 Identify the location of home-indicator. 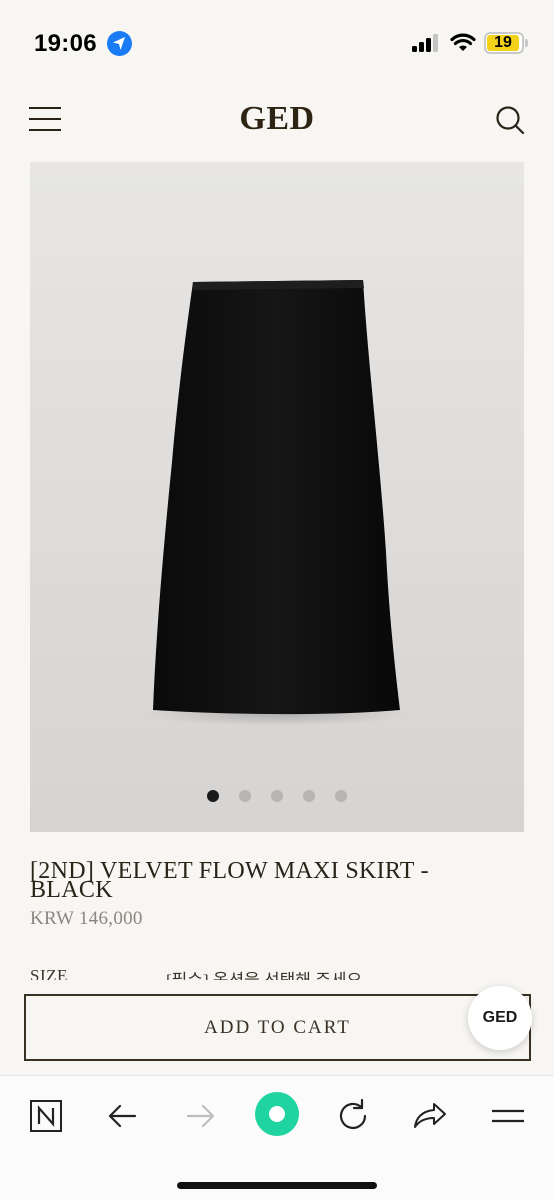
(277, 1185).